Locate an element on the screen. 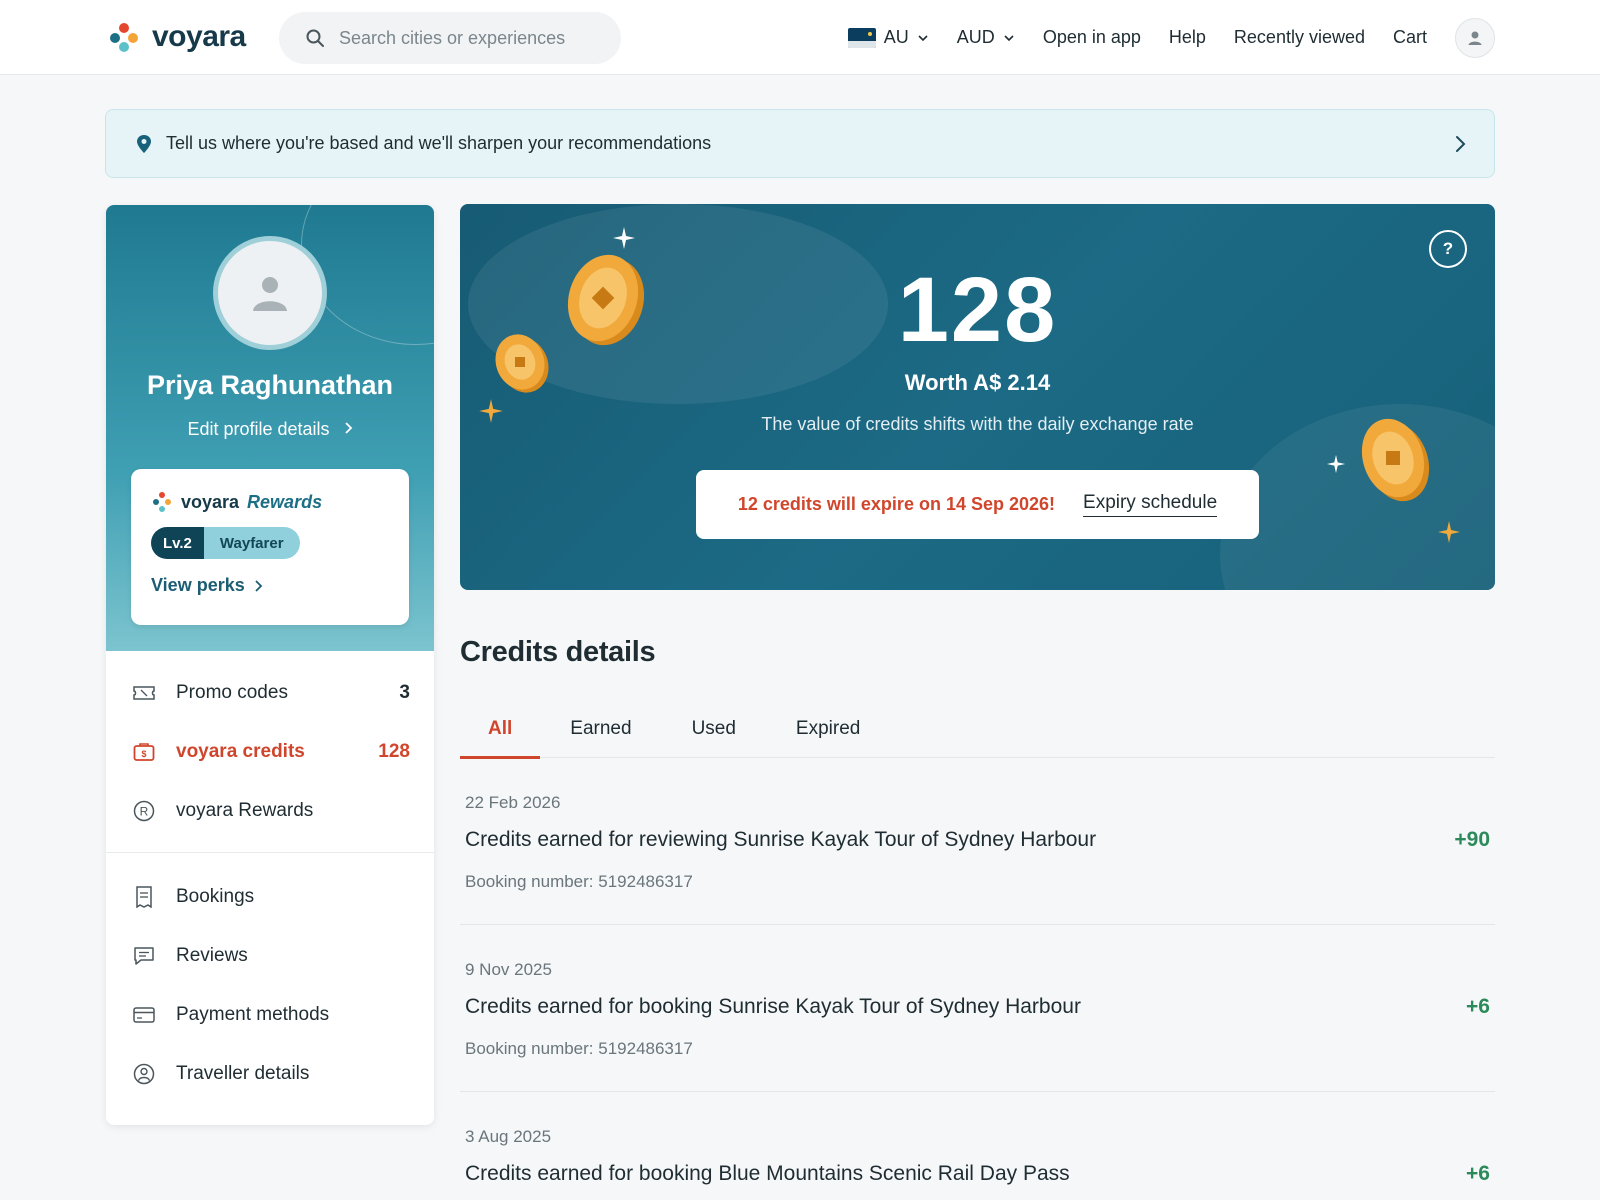  credits-details-title: Credits details is located at coordinates (558, 652).